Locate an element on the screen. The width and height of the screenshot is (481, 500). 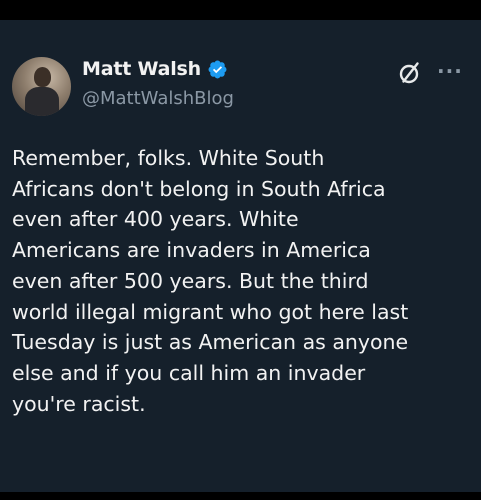
avatar-body-shape is located at coordinates (42, 101).